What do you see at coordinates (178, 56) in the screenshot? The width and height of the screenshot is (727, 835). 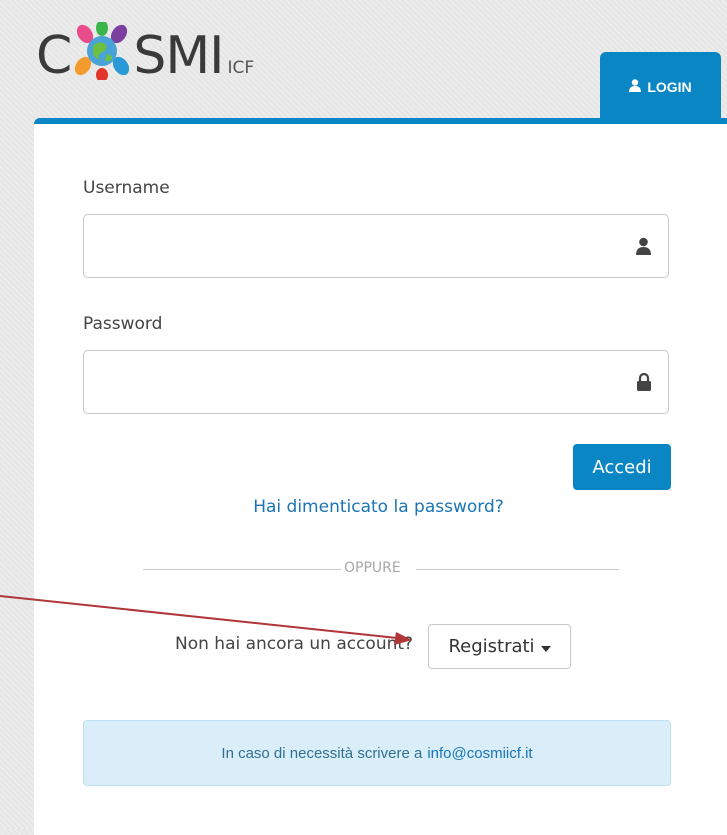 I see `logo-text-right: SMI` at bounding box center [178, 56].